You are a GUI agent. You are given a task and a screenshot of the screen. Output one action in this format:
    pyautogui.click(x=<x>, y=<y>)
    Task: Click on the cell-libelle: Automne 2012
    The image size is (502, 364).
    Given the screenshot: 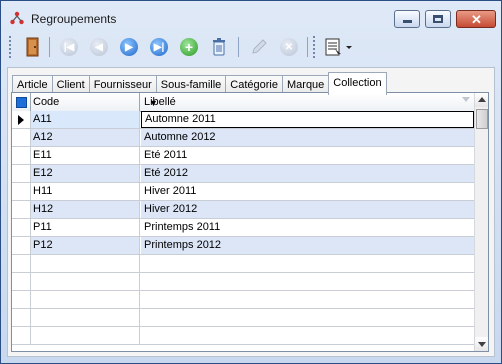 What is the action you would take?
    pyautogui.click(x=307, y=137)
    